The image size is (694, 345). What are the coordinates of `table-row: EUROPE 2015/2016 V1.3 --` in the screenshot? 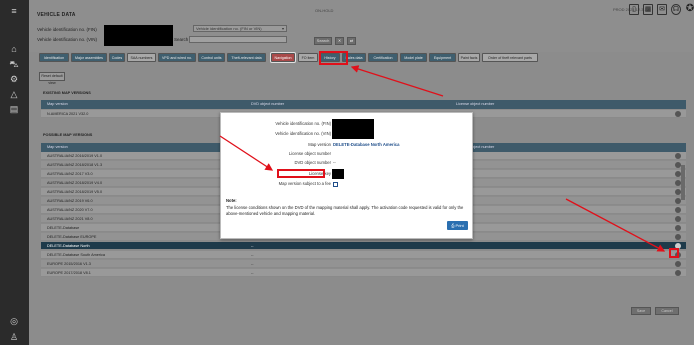 It's located at (363, 264).